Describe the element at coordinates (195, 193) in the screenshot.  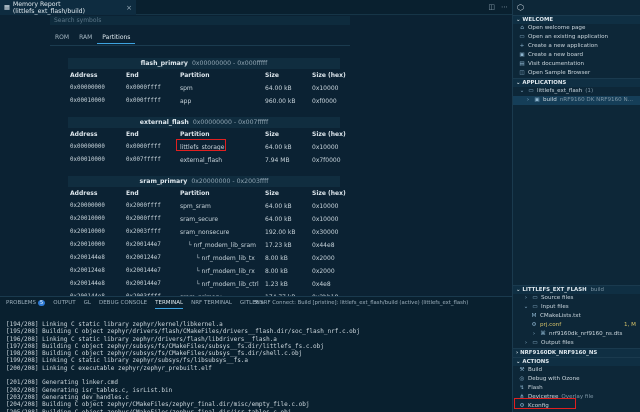
I see `column-header: Partition` at that location.